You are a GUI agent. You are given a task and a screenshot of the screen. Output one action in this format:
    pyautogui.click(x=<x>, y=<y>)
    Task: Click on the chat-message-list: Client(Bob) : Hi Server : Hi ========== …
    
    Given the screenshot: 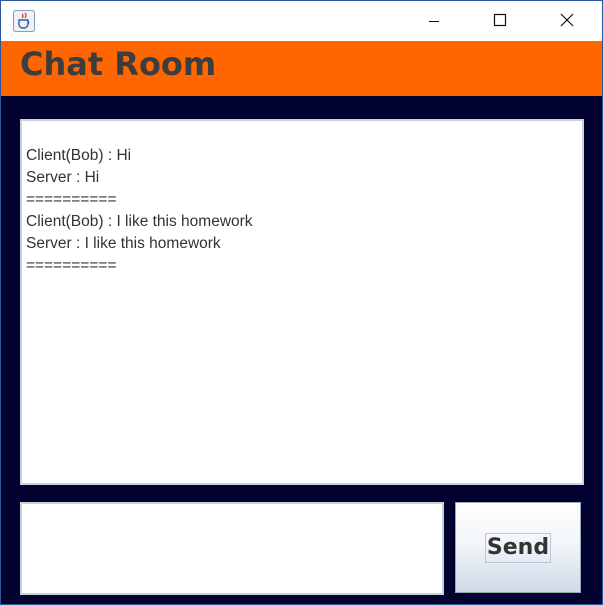 What is the action you would take?
    pyautogui.click(x=139, y=211)
    